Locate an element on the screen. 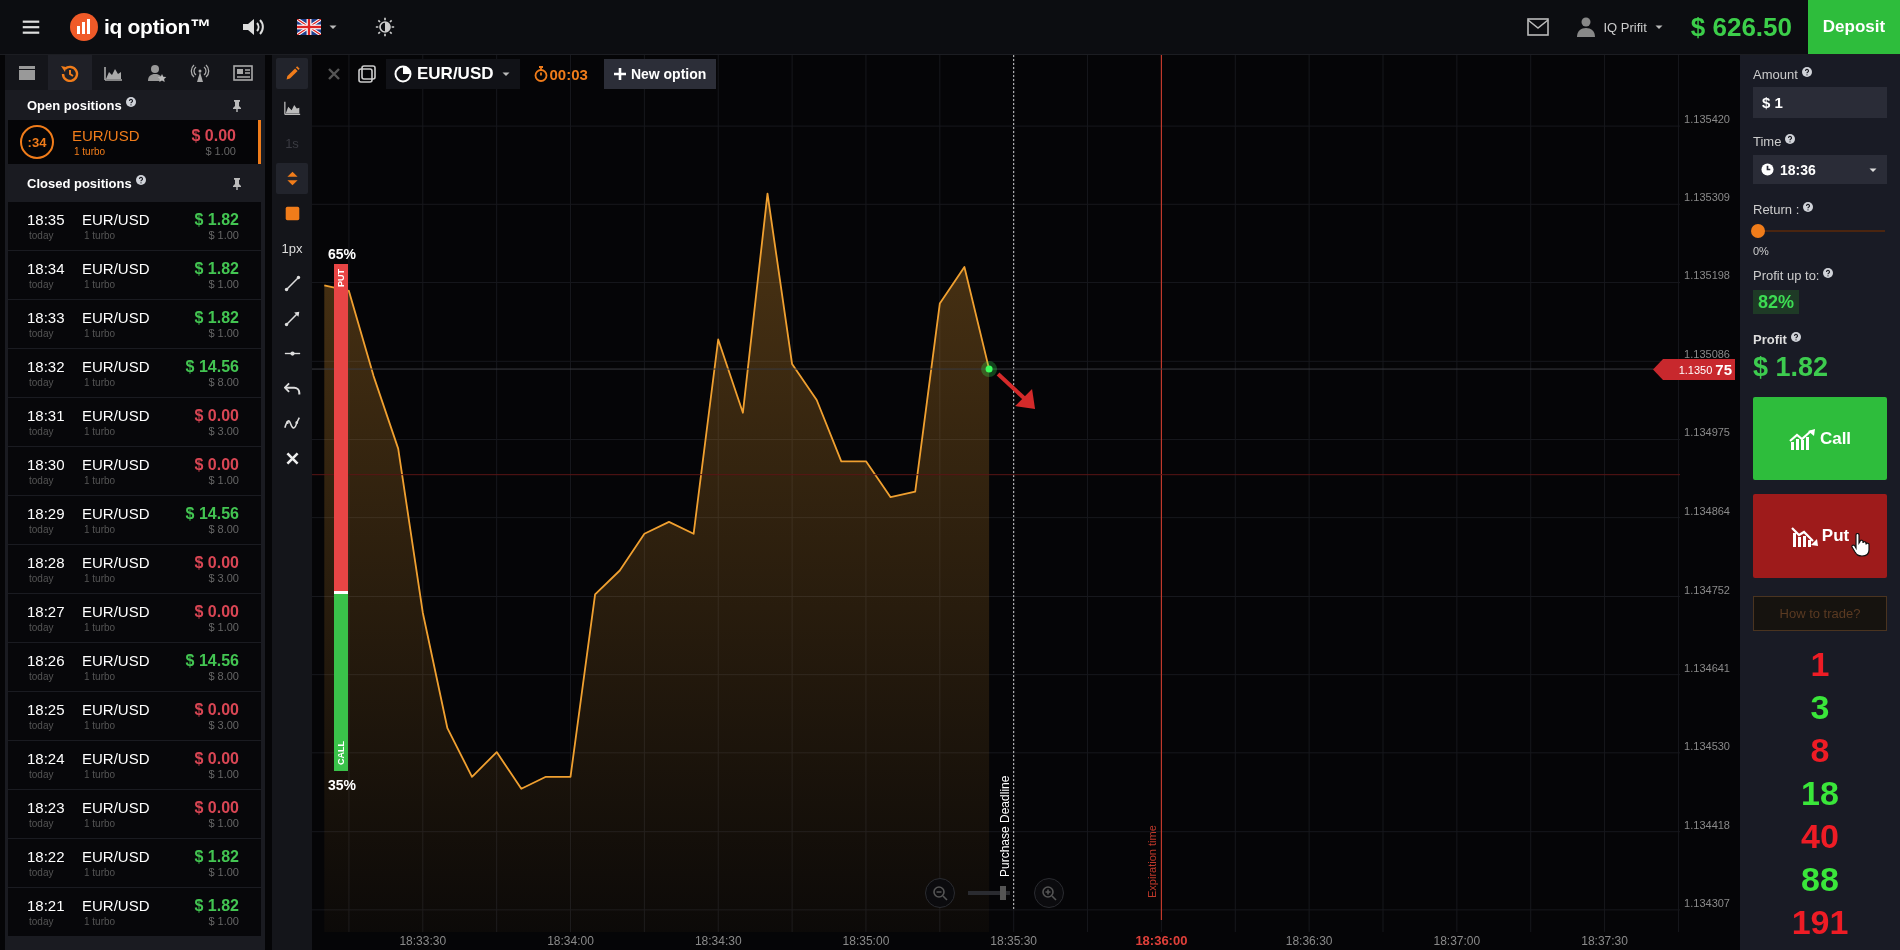 This screenshot has height=950, width=1900. price-axis-label: 1.135086 is located at coordinates (1707, 354).